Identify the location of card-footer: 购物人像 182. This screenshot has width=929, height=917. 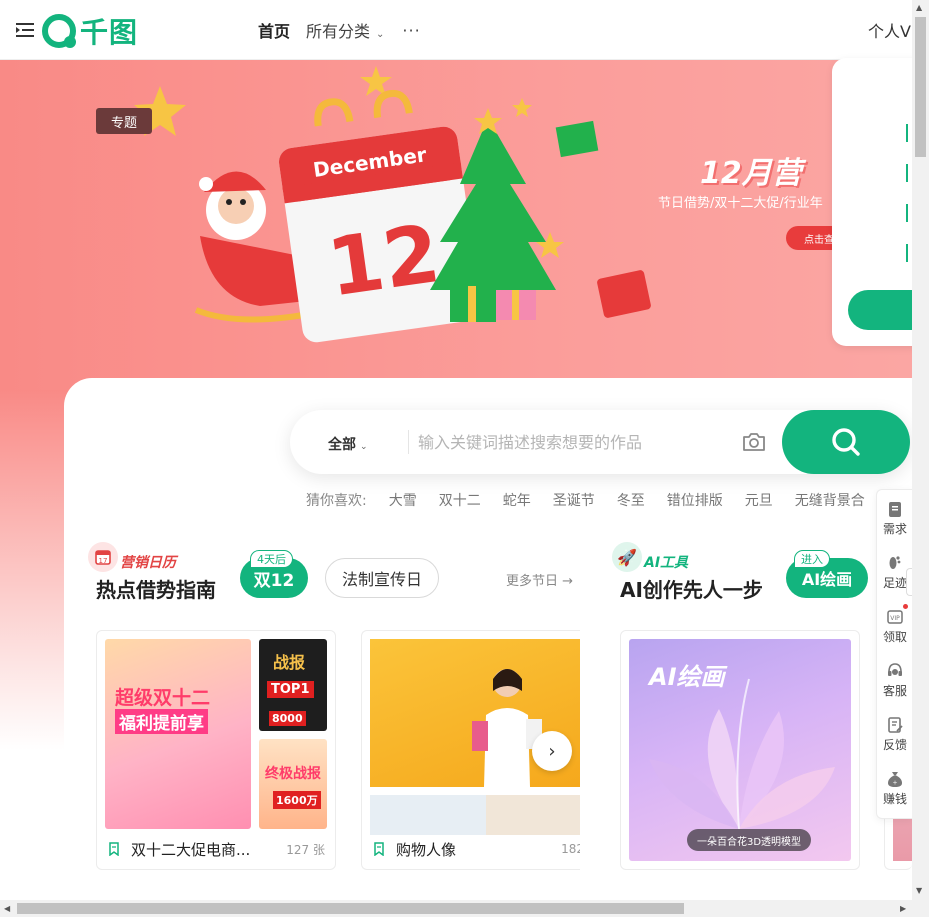
(471, 849).